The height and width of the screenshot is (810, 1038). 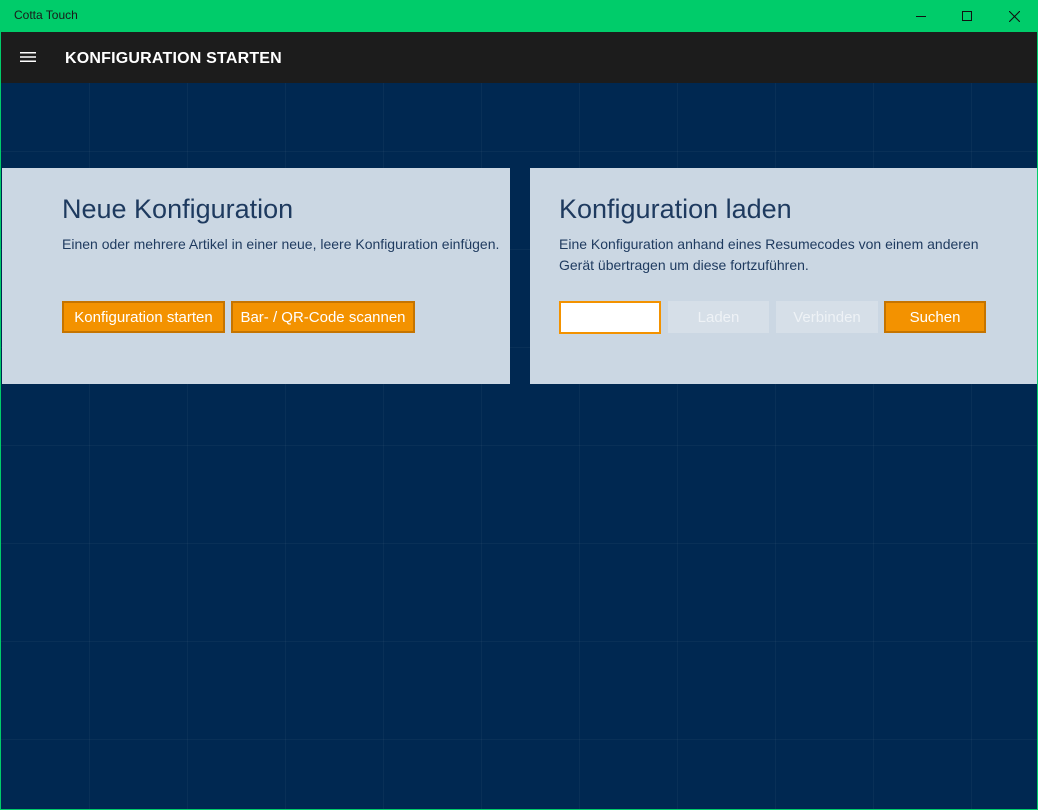 What do you see at coordinates (935, 317) in the screenshot?
I see `search-button: Suchen` at bounding box center [935, 317].